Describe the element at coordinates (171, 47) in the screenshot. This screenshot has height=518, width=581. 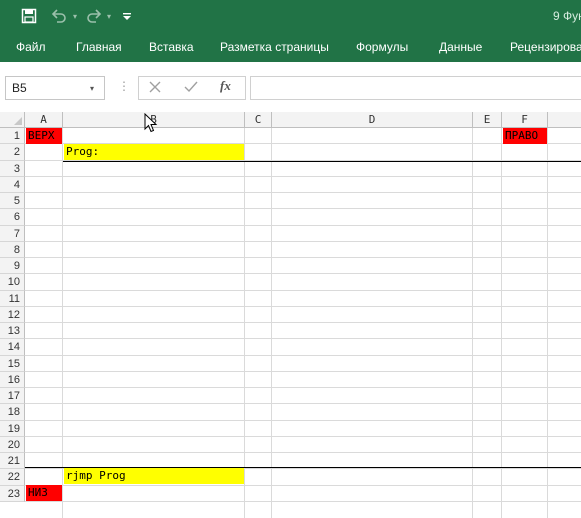
I see `tab-insert: Вставка` at that location.